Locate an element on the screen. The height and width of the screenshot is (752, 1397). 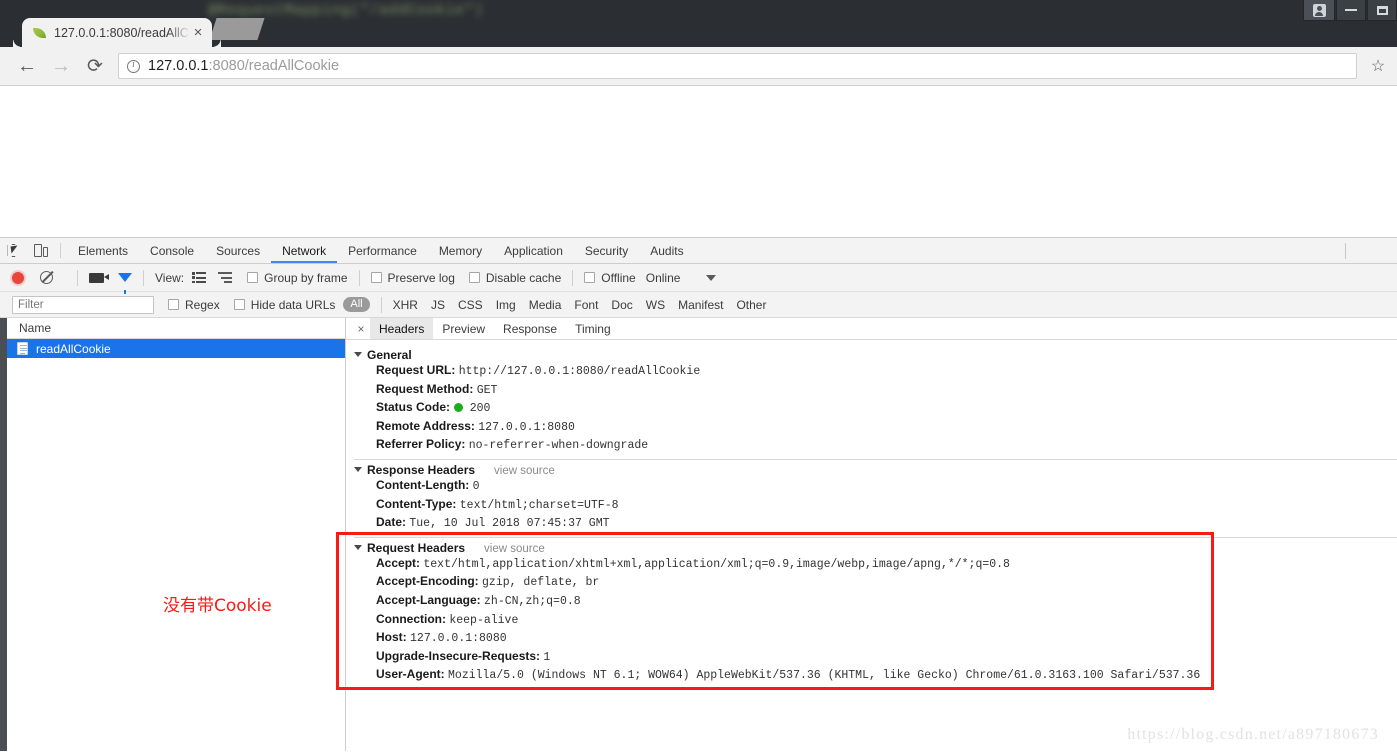
clear-icon is located at coordinates (46, 277).